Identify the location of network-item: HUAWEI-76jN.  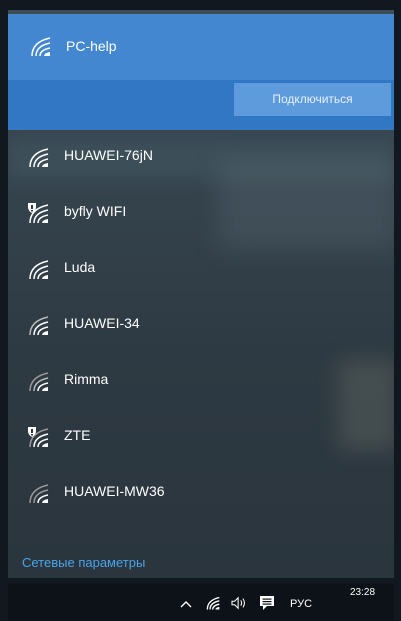
(201, 158).